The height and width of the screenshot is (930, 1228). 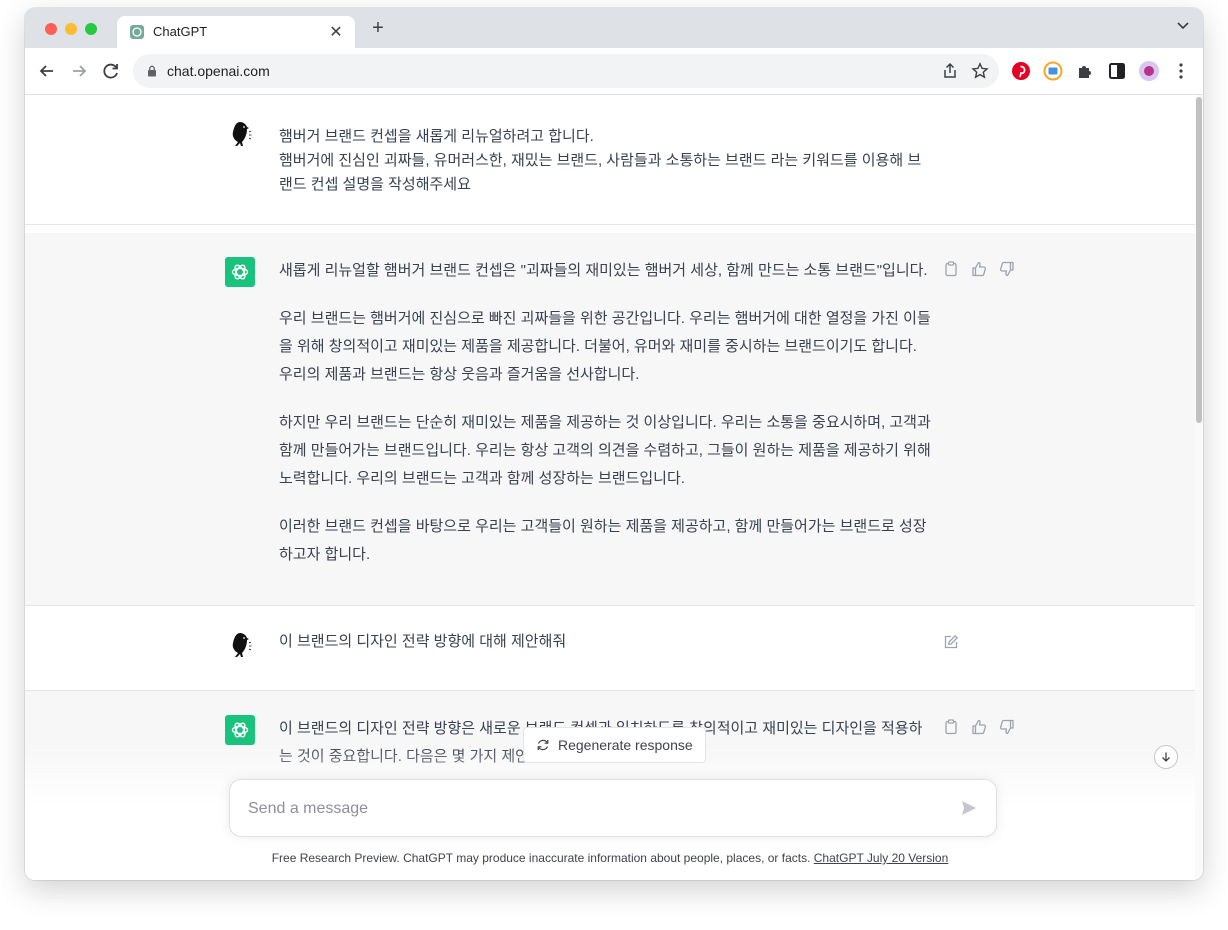 What do you see at coordinates (218, 71) in the screenshot?
I see `url-text: chat.openai.com` at bounding box center [218, 71].